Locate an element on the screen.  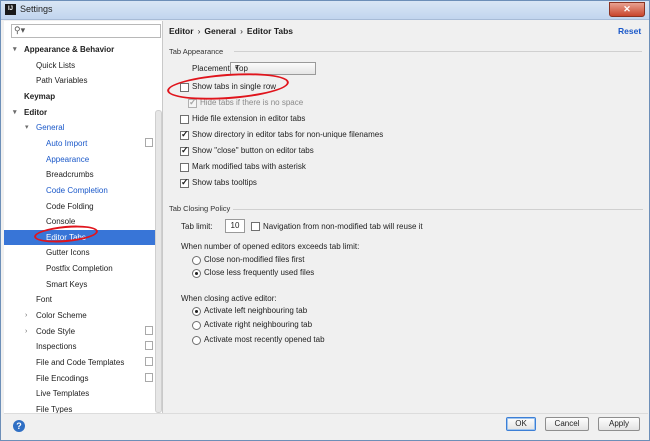
tree-item-label: Color Scheme is located at coordinates (61, 316).